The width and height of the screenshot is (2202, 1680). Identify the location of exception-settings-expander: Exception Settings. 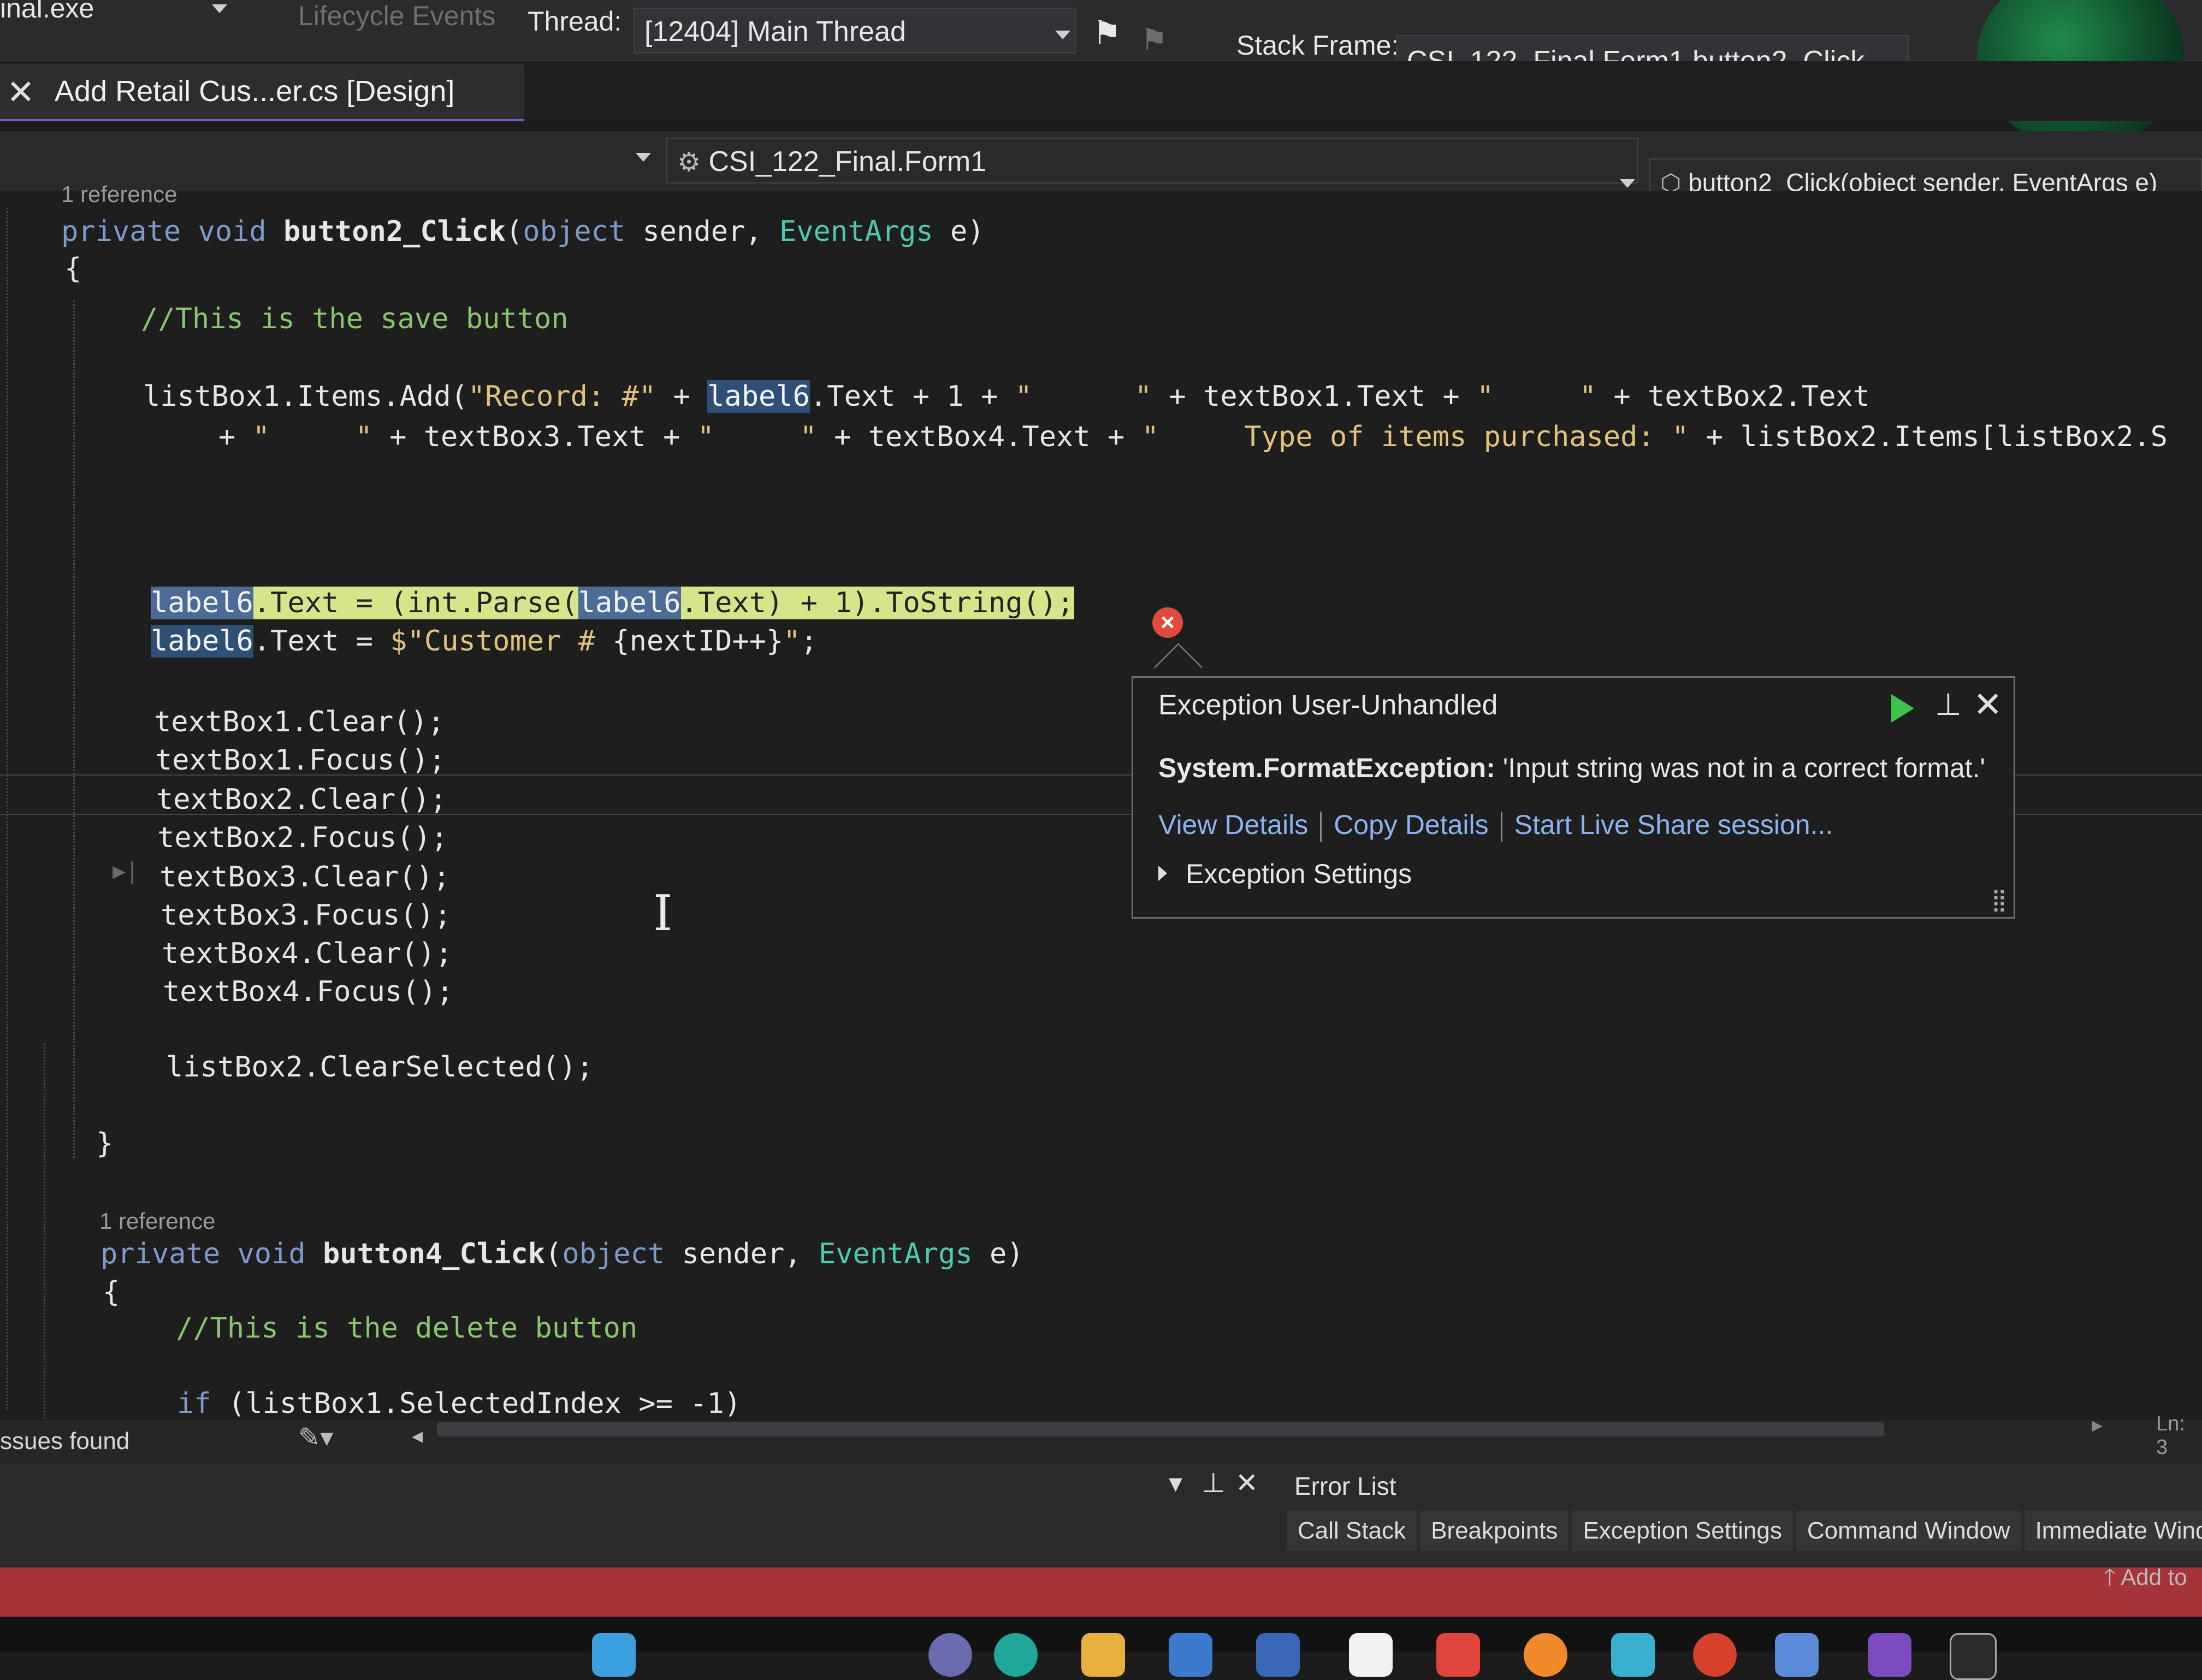
(1299, 874).